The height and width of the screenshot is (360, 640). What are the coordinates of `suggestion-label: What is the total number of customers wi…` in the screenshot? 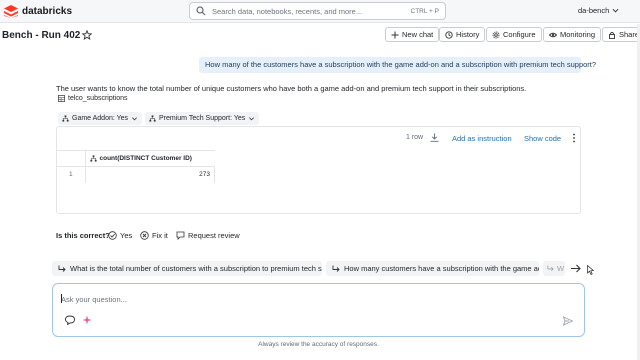 It's located at (196, 268).